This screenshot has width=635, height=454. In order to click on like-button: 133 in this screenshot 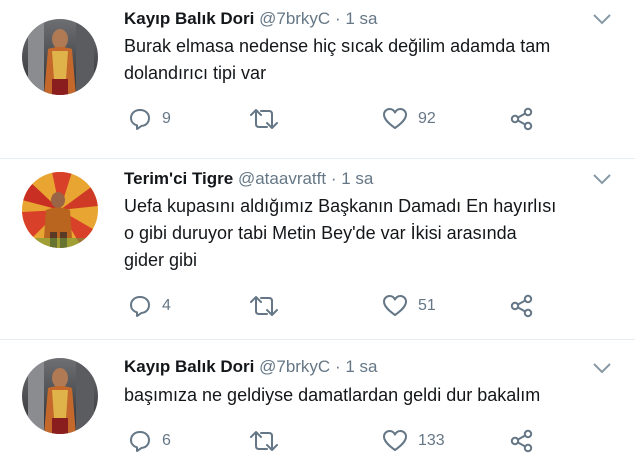, I will do `click(413, 441)`.